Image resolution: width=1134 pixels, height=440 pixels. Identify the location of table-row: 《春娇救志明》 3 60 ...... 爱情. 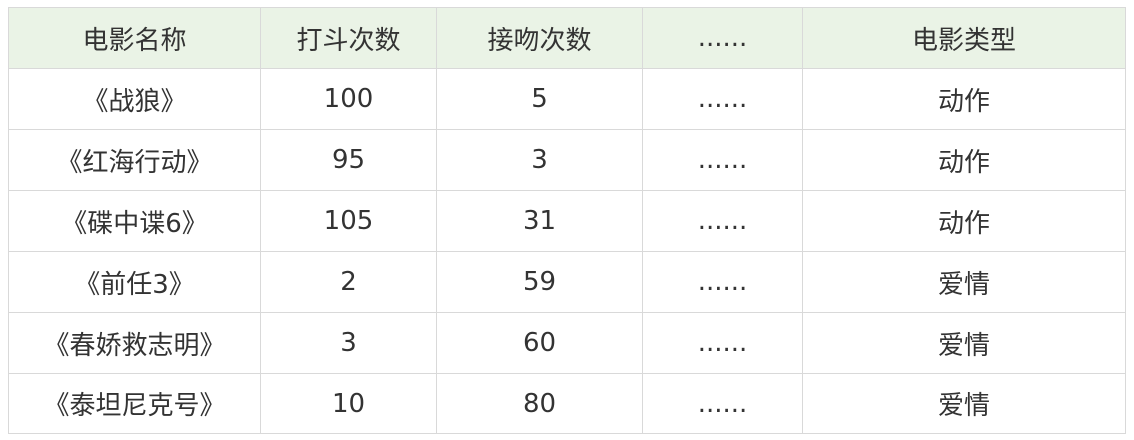
(567, 343).